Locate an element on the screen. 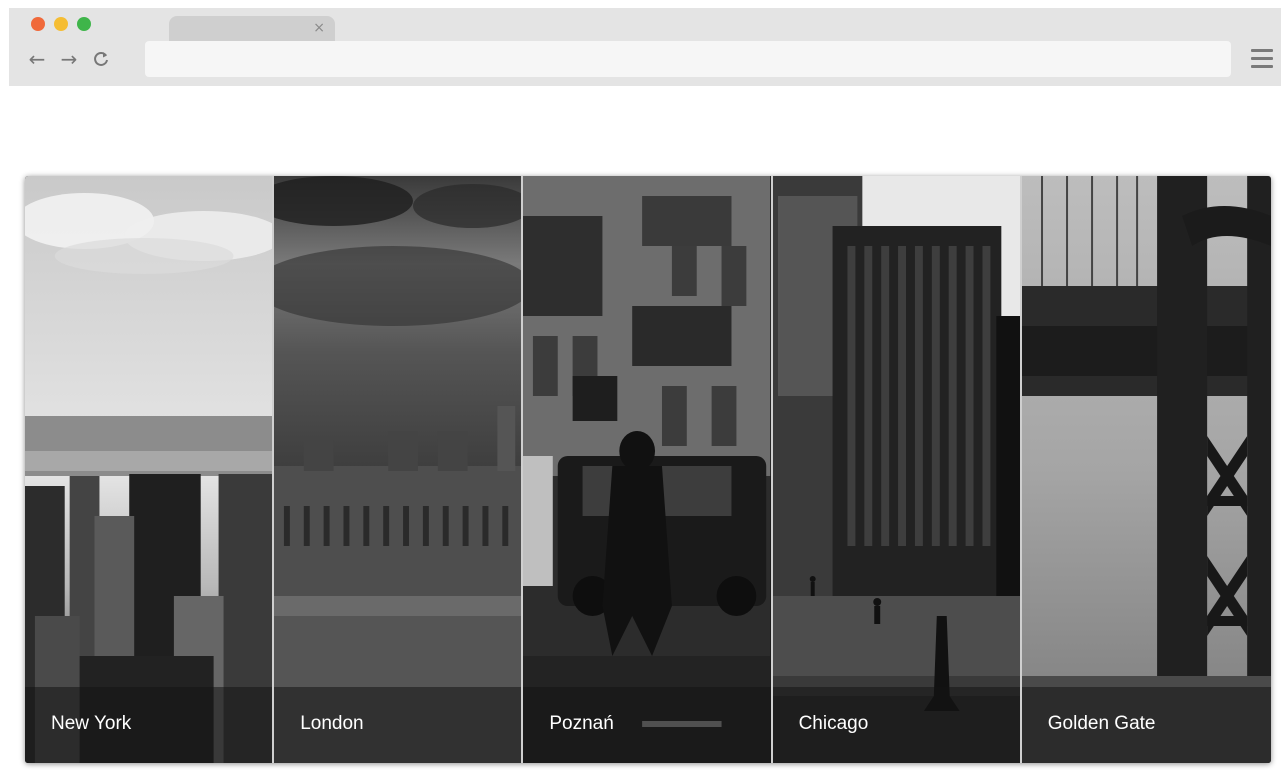 The image size is (1281, 770). panel-label: London is located at coordinates (332, 723).